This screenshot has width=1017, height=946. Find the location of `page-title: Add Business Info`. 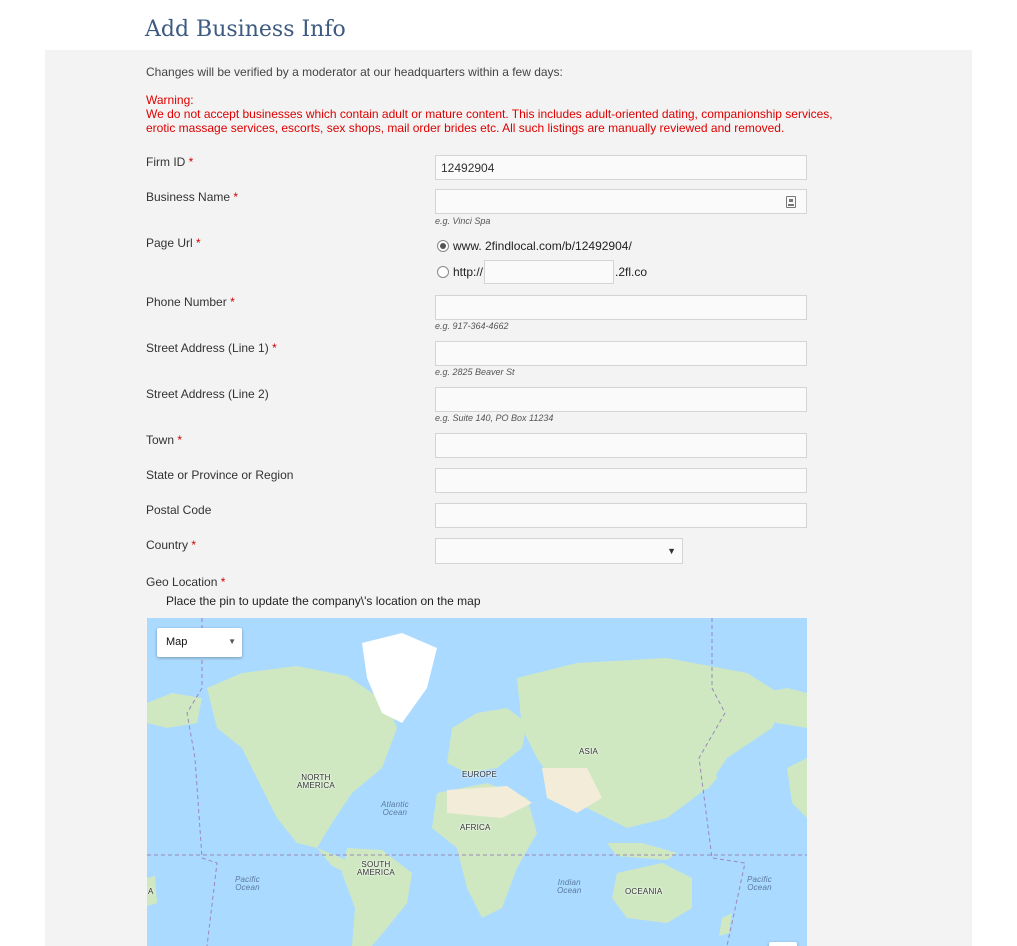

page-title: Add Business Info is located at coordinates (245, 29).